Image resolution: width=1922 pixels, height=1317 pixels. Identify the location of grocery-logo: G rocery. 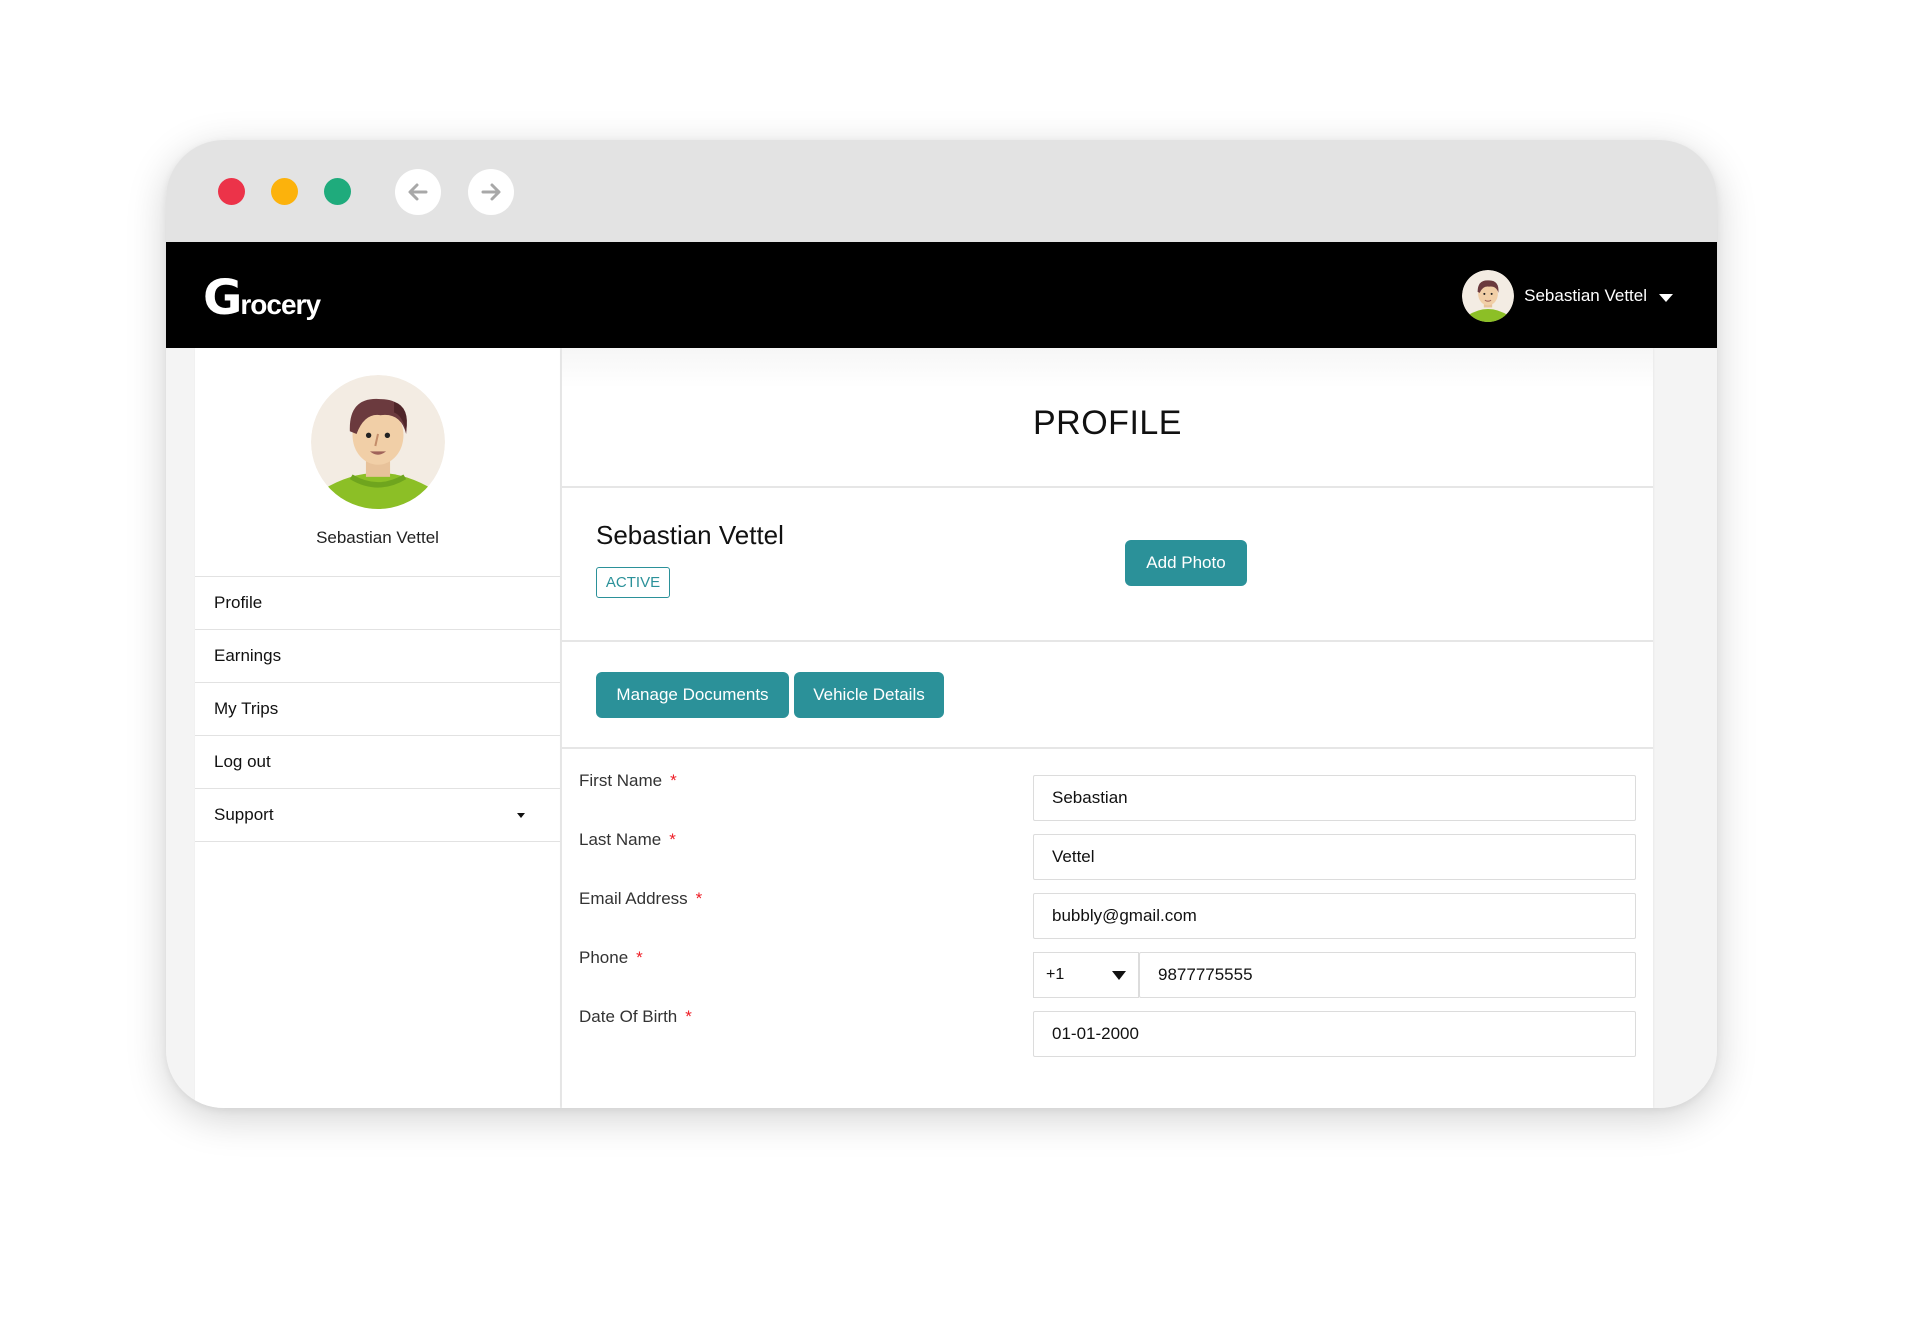
(262, 298).